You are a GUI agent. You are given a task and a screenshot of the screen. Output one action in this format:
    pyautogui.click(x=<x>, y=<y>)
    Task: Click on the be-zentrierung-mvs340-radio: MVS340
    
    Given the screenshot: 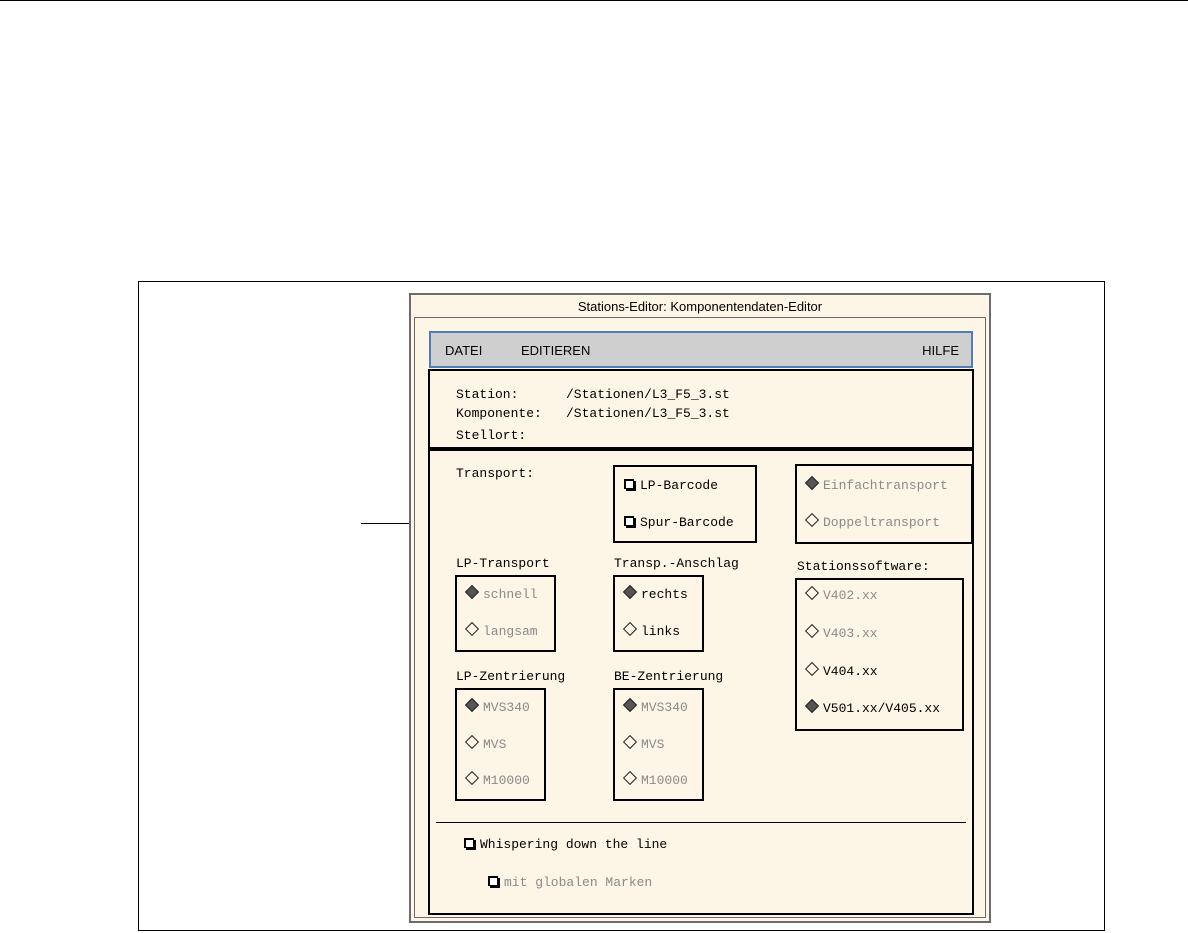 What is the action you would take?
    pyautogui.click(x=655, y=706)
    